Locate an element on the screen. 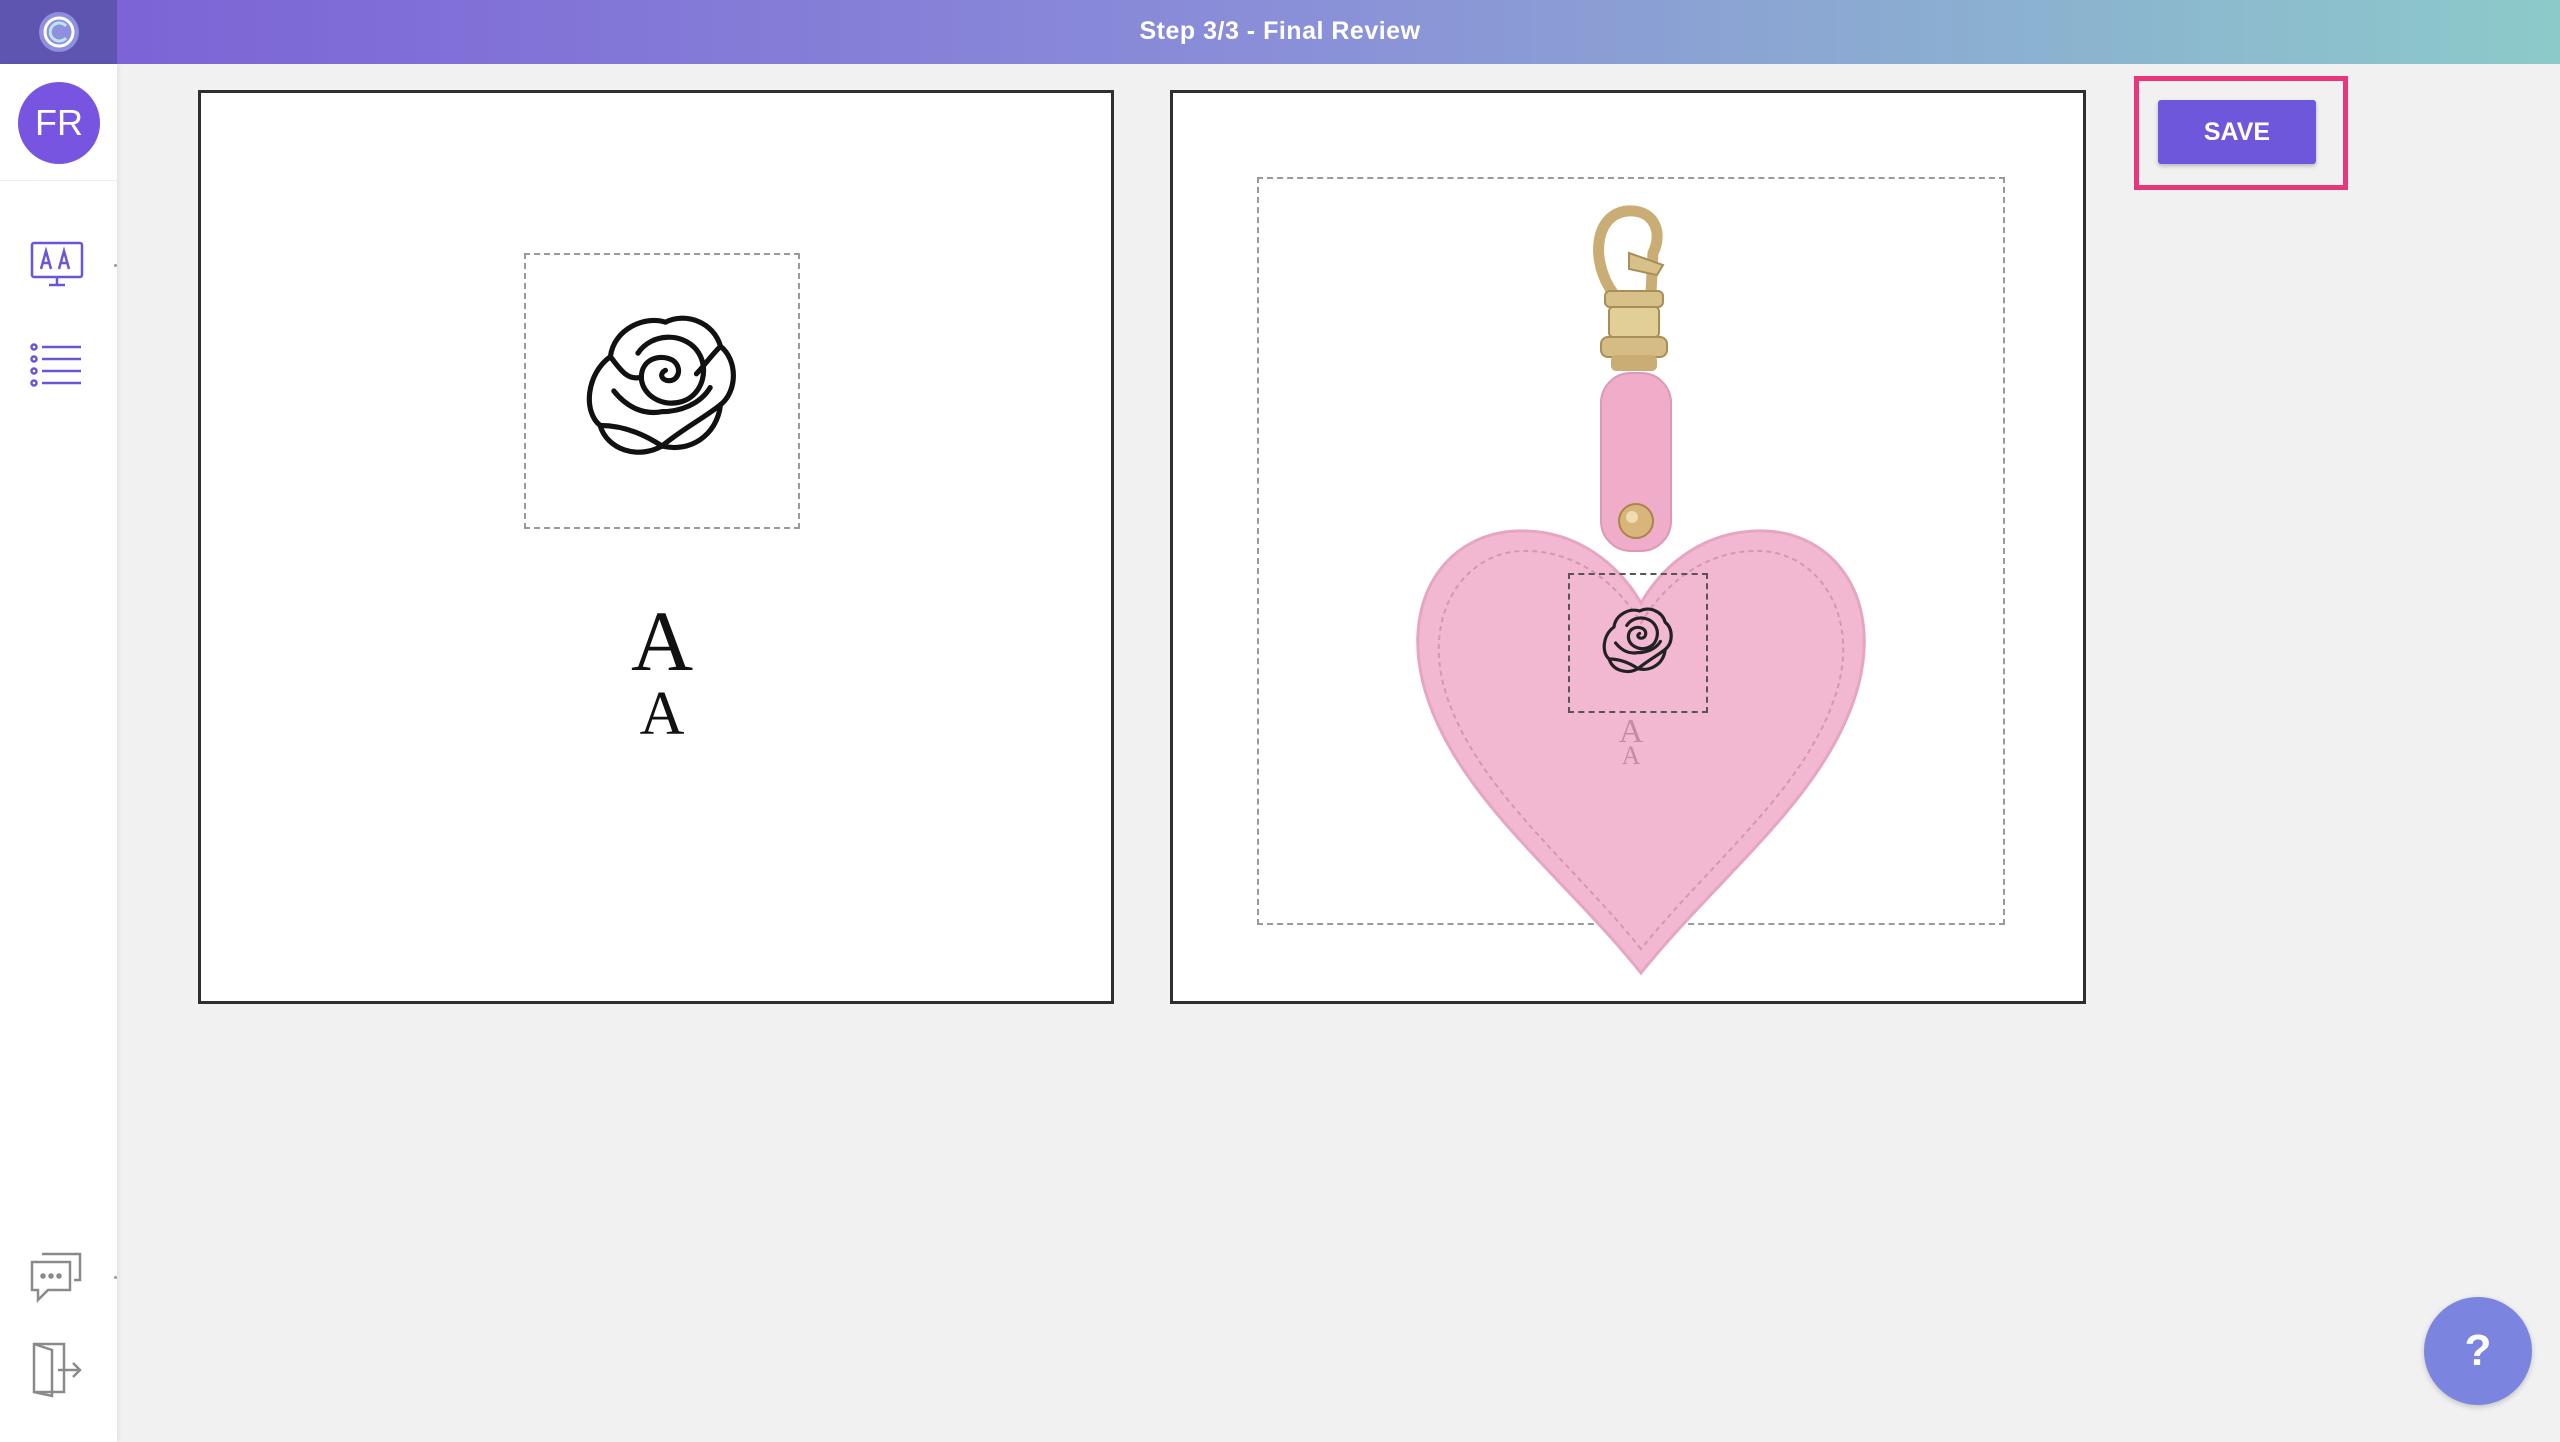 This screenshot has height=1442, width=2560. list-icon is located at coordinates (57, 365).